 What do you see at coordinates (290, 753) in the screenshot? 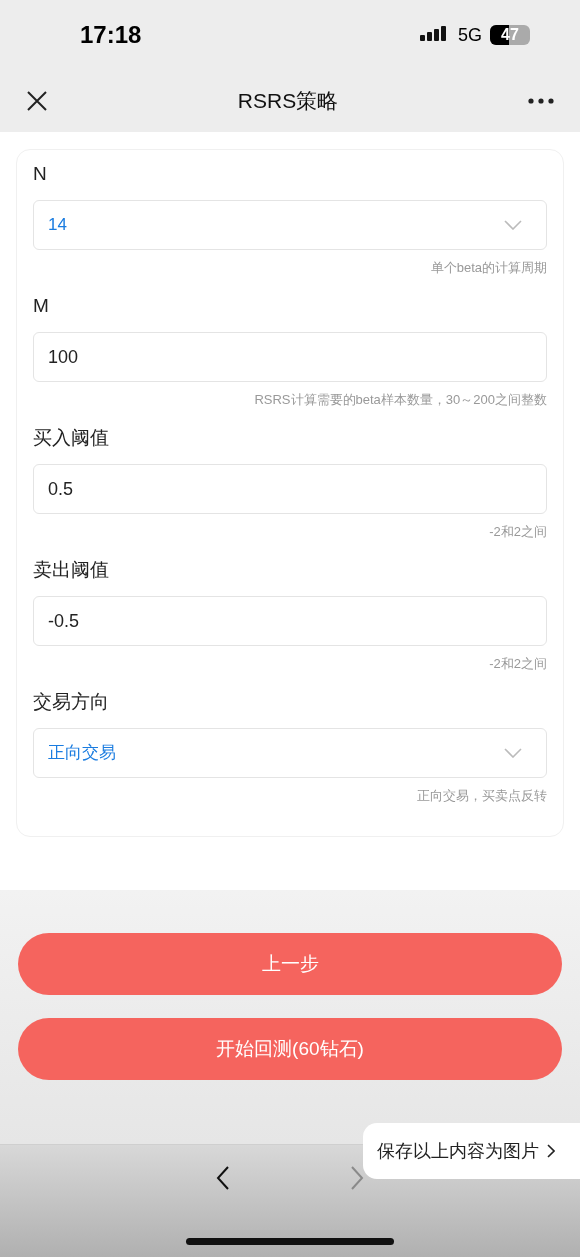
I see `select-field: 正向交易` at bounding box center [290, 753].